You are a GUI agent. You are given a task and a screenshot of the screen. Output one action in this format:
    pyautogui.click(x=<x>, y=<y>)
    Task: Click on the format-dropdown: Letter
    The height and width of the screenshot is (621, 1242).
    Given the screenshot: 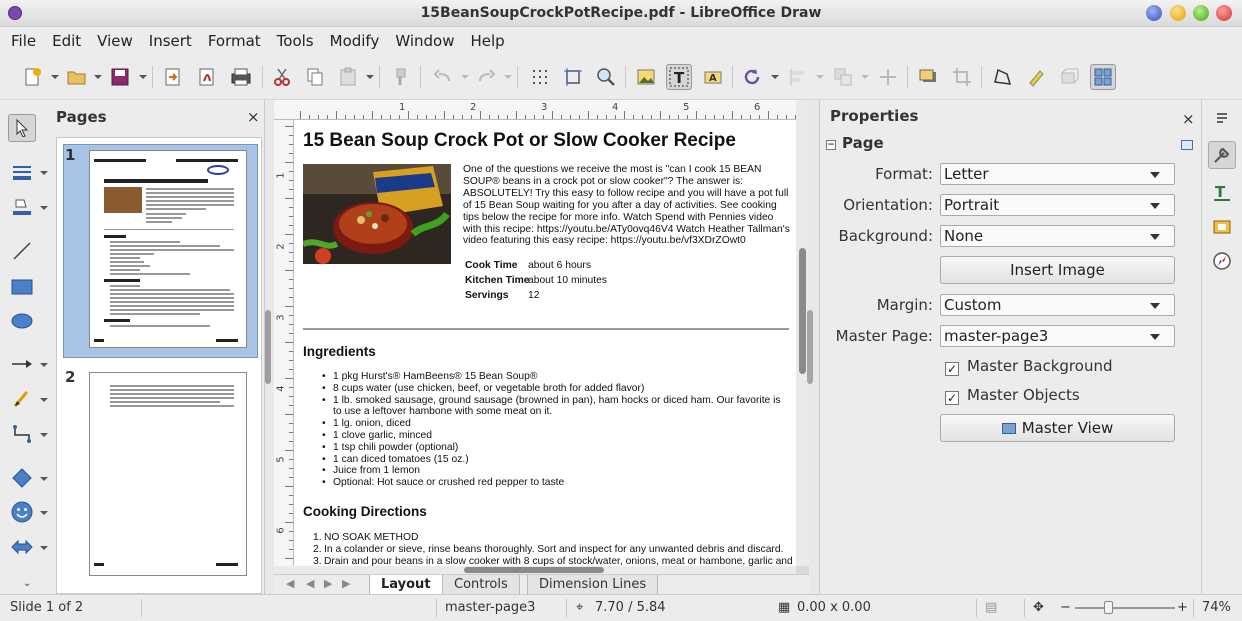 What is the action you would take?
    pyautogui.click(x=1057, y=174)
    